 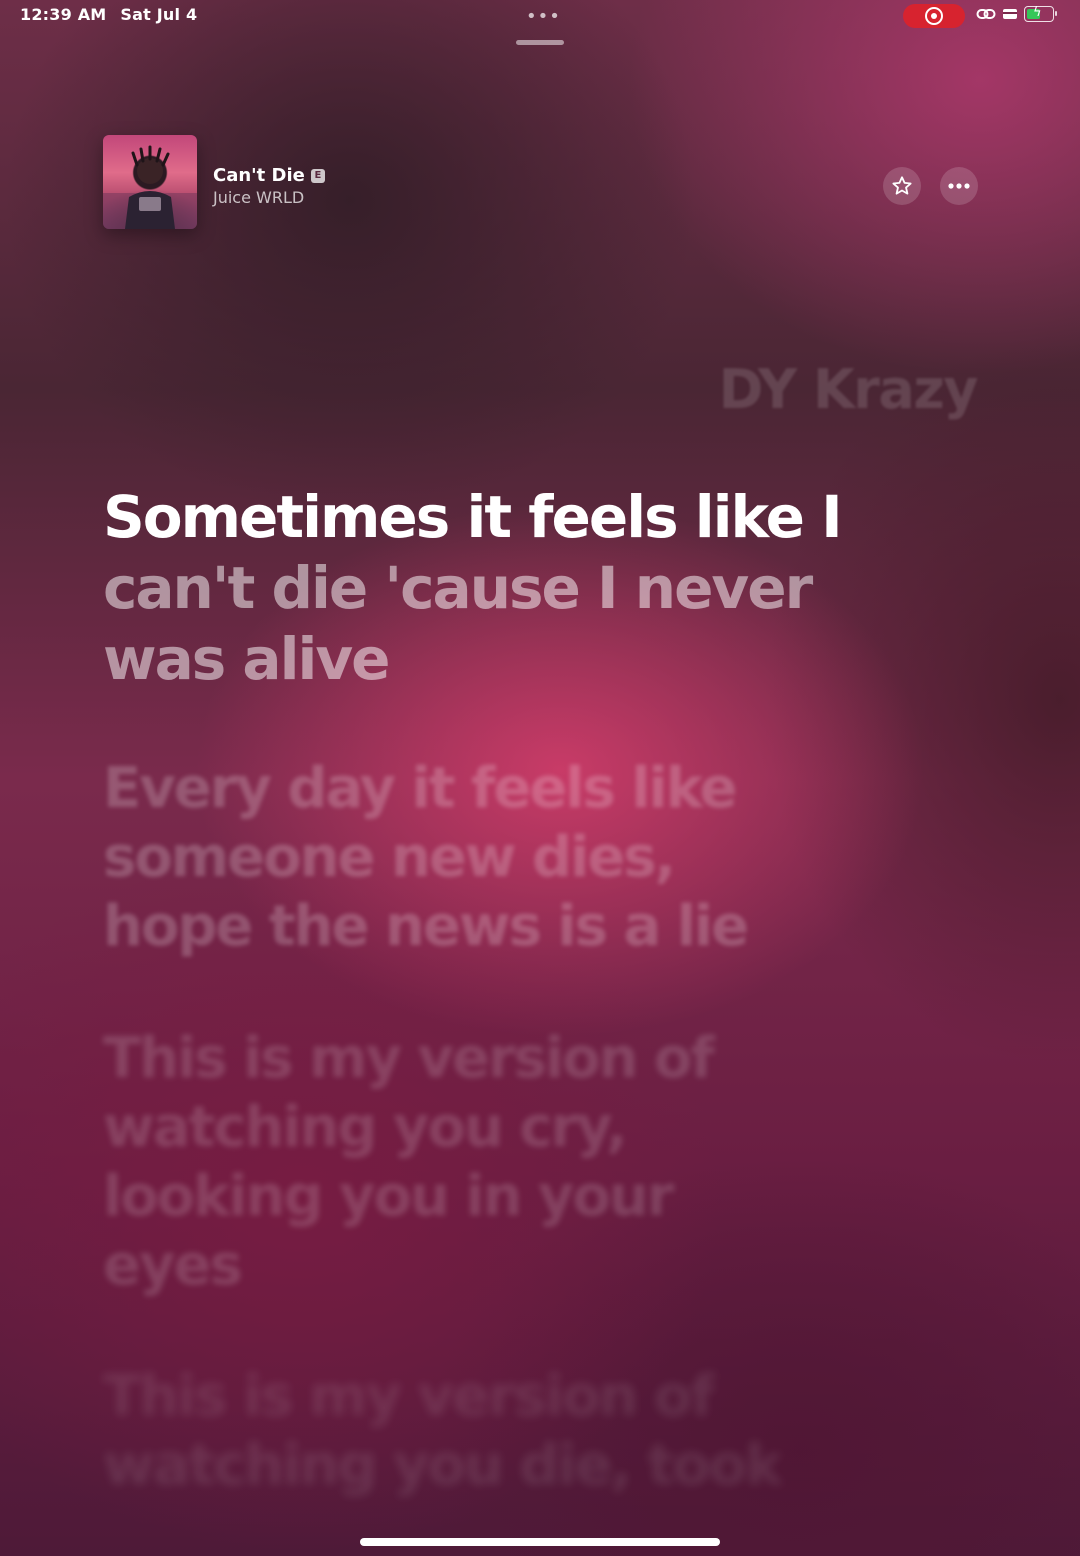 I want to click on charging-bolt-icon: ϟ, so click(x=1037, y=12).